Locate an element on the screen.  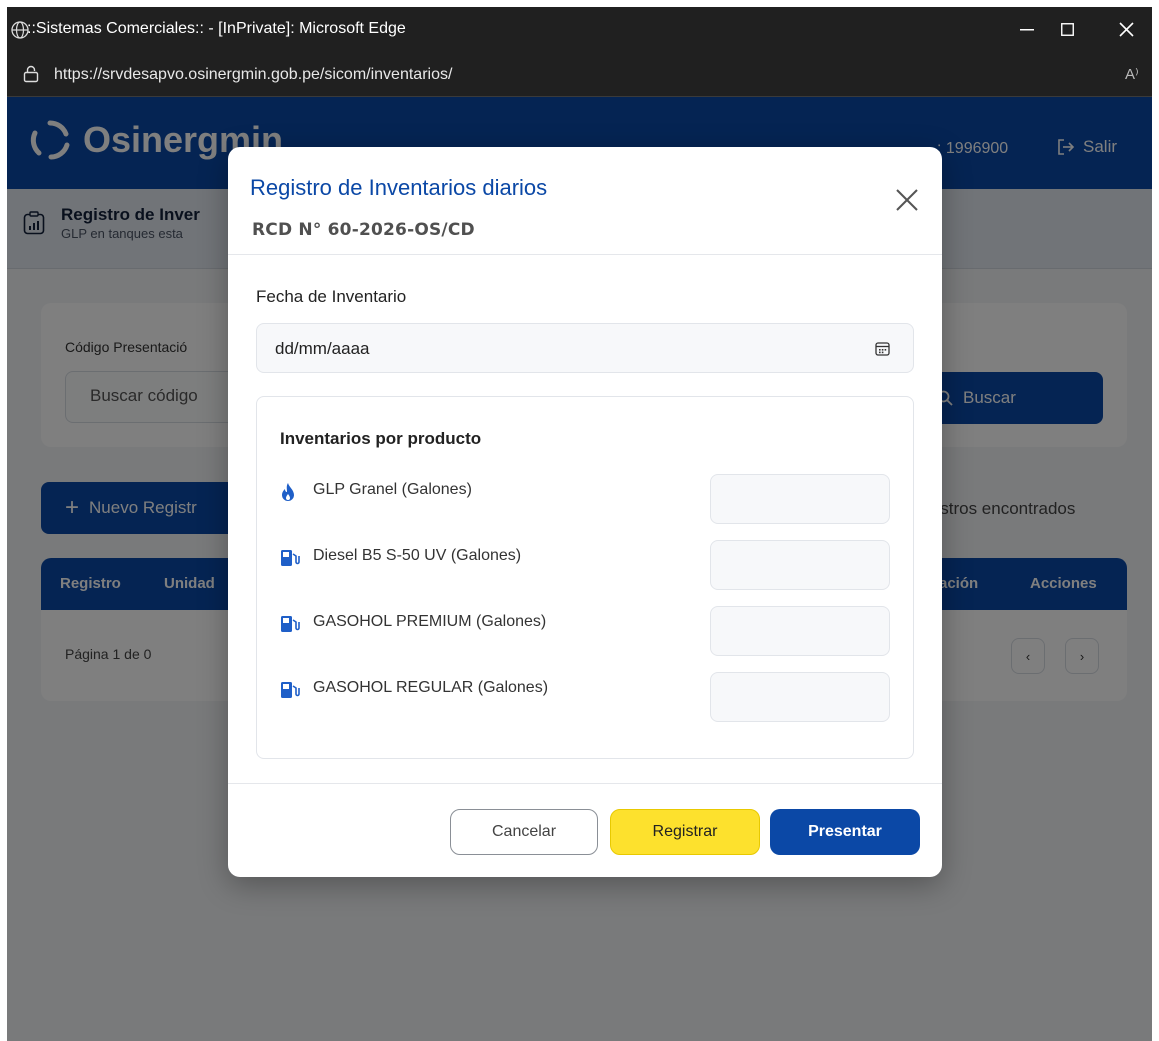
flame-icon is located at coordinates (288, 494).